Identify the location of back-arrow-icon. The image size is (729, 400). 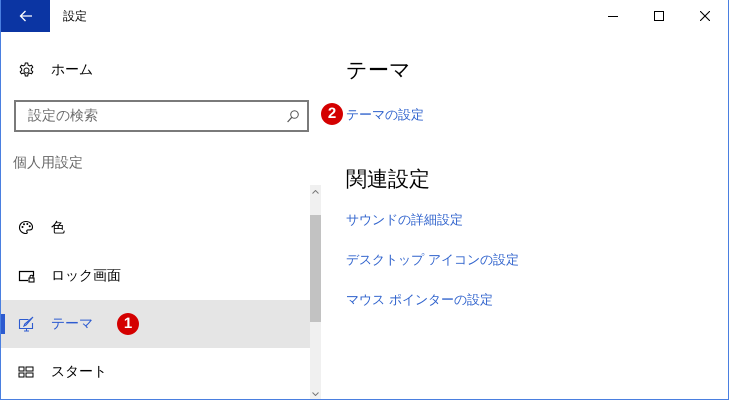
(25, 16).